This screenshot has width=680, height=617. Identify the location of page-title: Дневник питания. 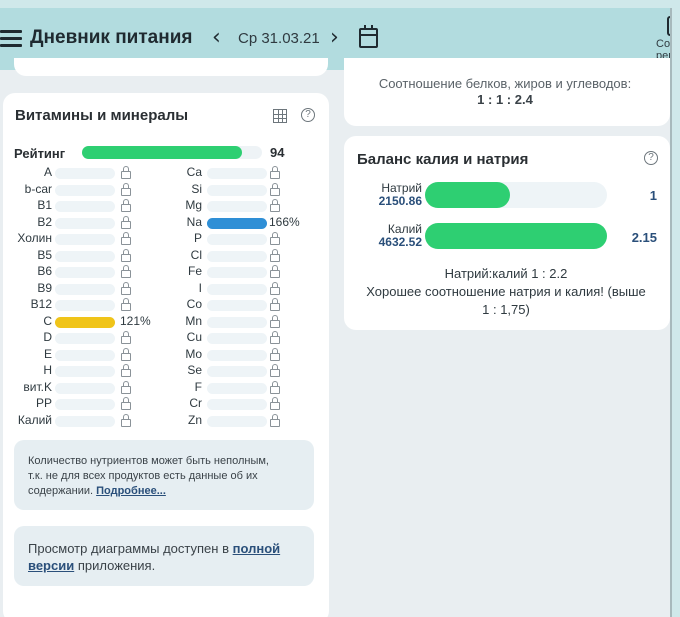
(111, 37).